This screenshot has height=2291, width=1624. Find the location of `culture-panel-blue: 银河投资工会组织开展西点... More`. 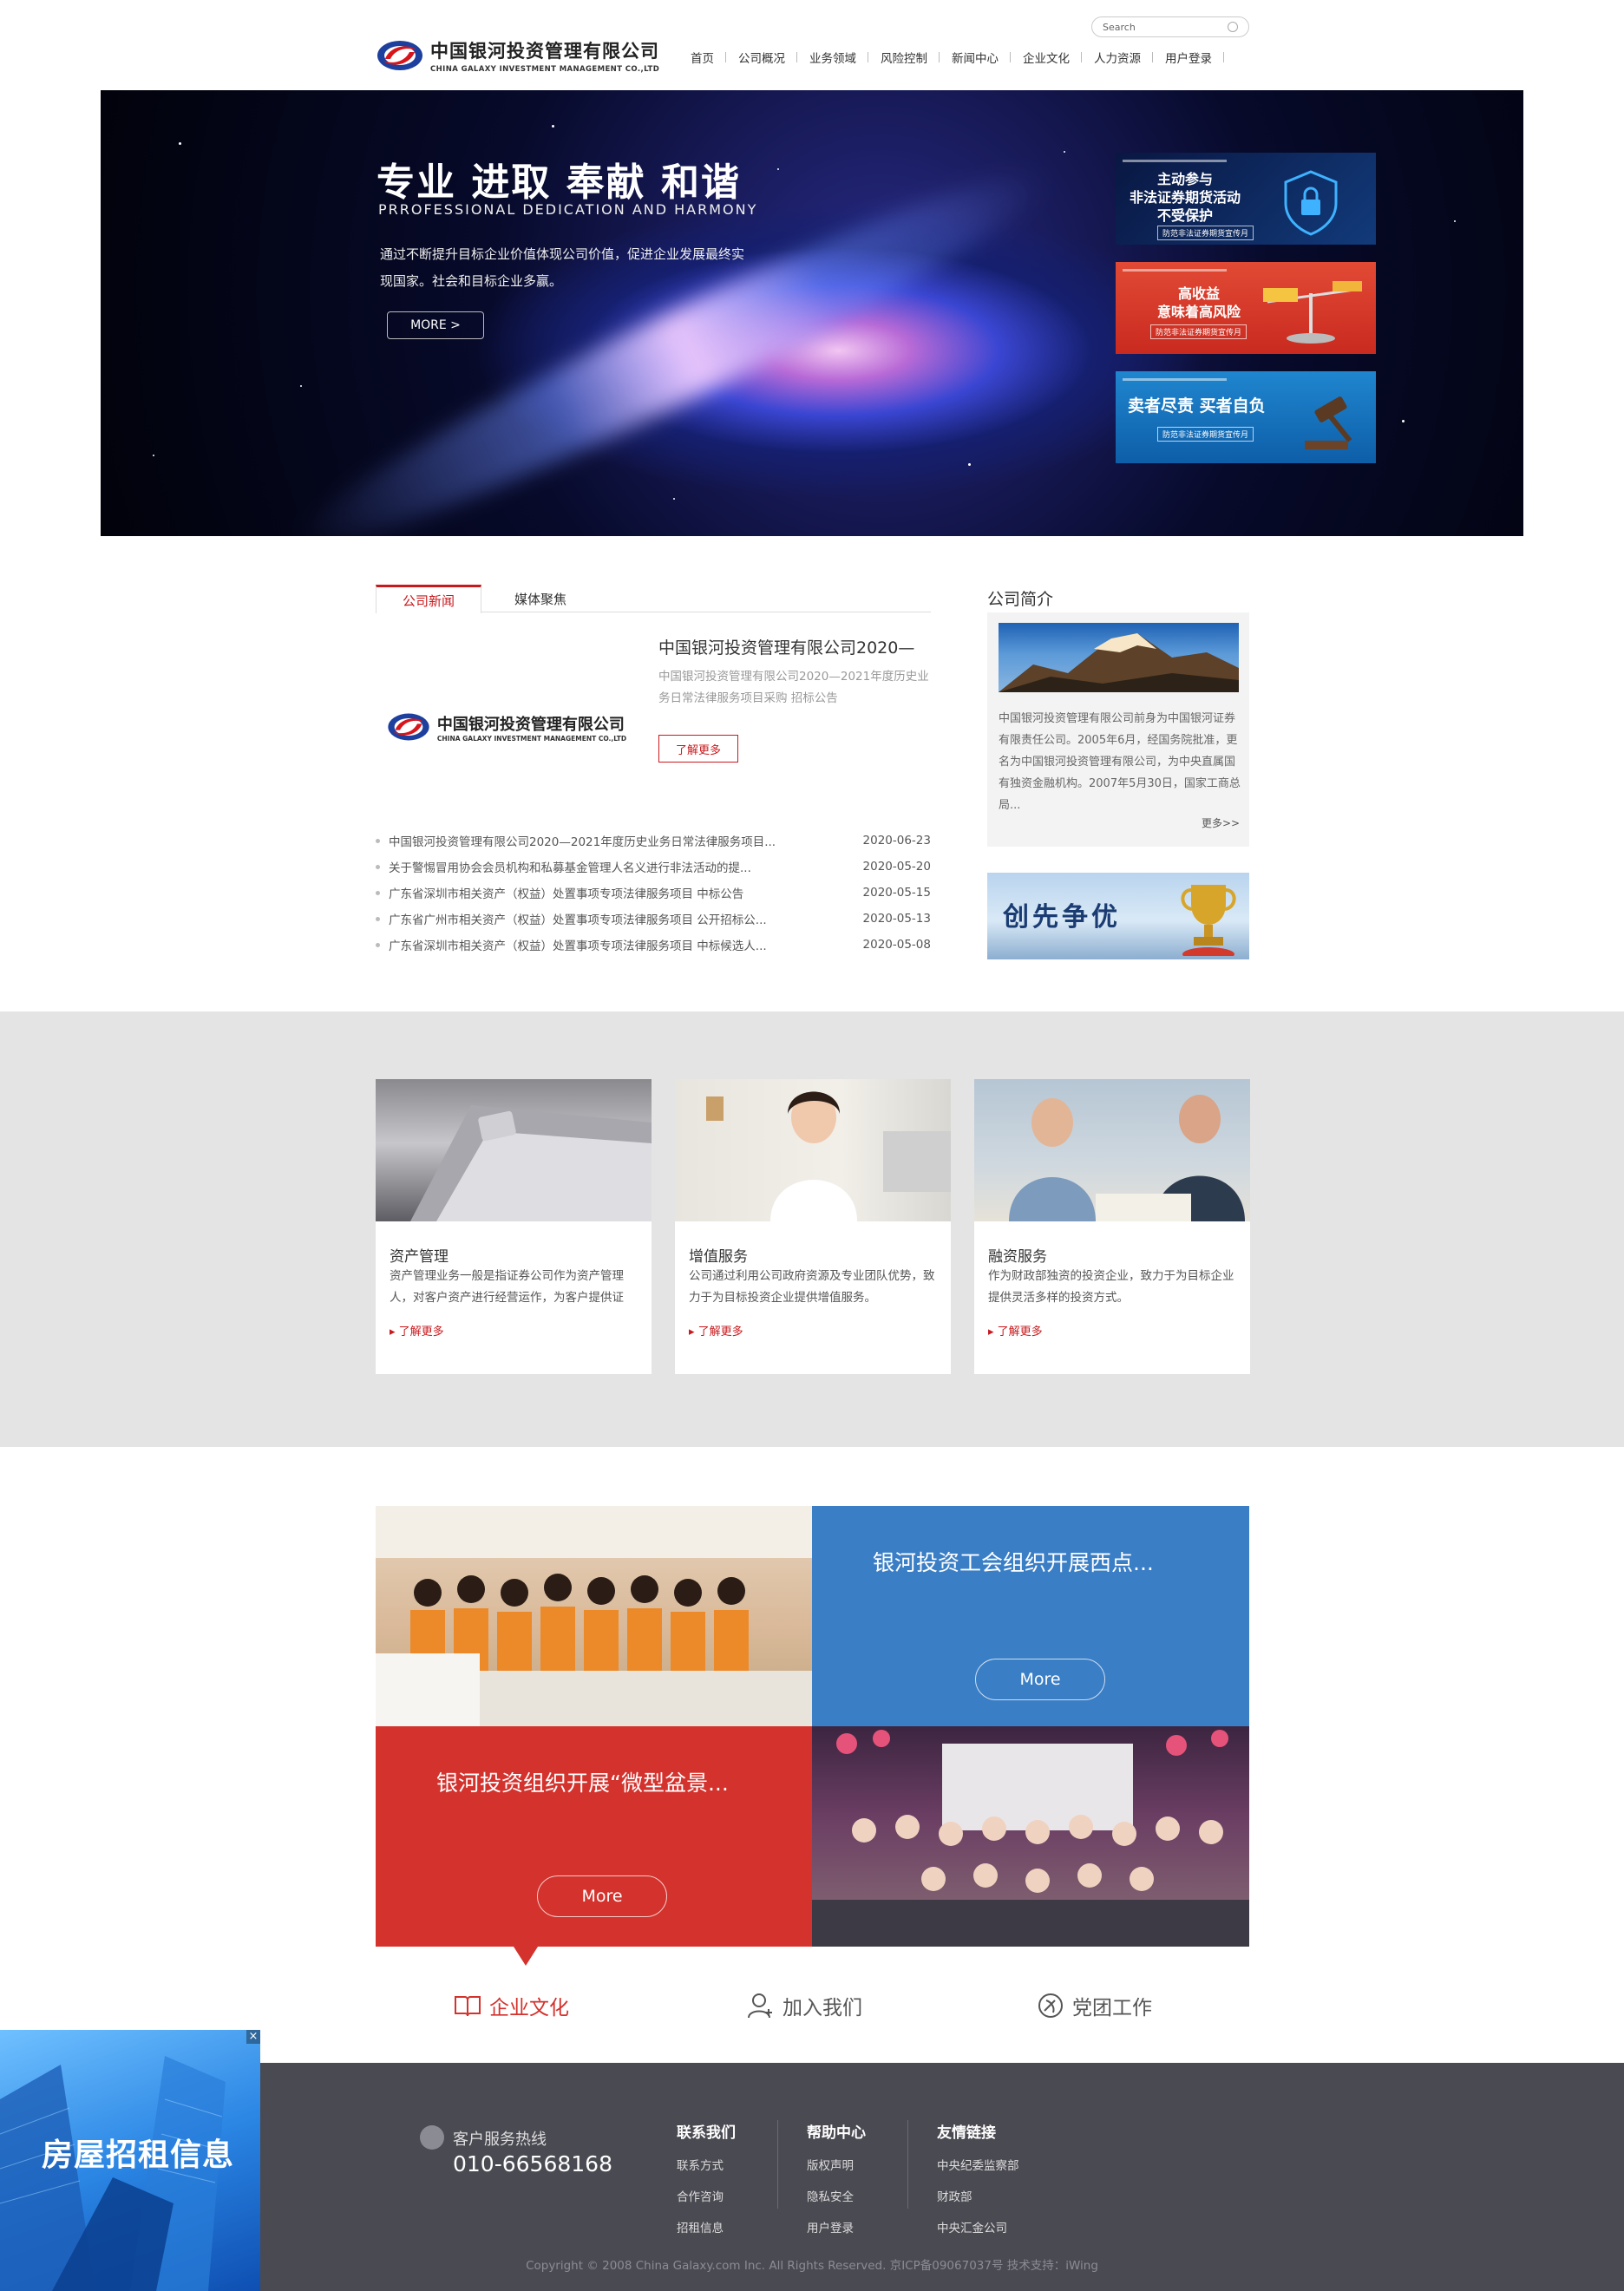

culture-panel-blue: 银河投资工会组织开展西点... More is located at coordinates (1030, 1616).